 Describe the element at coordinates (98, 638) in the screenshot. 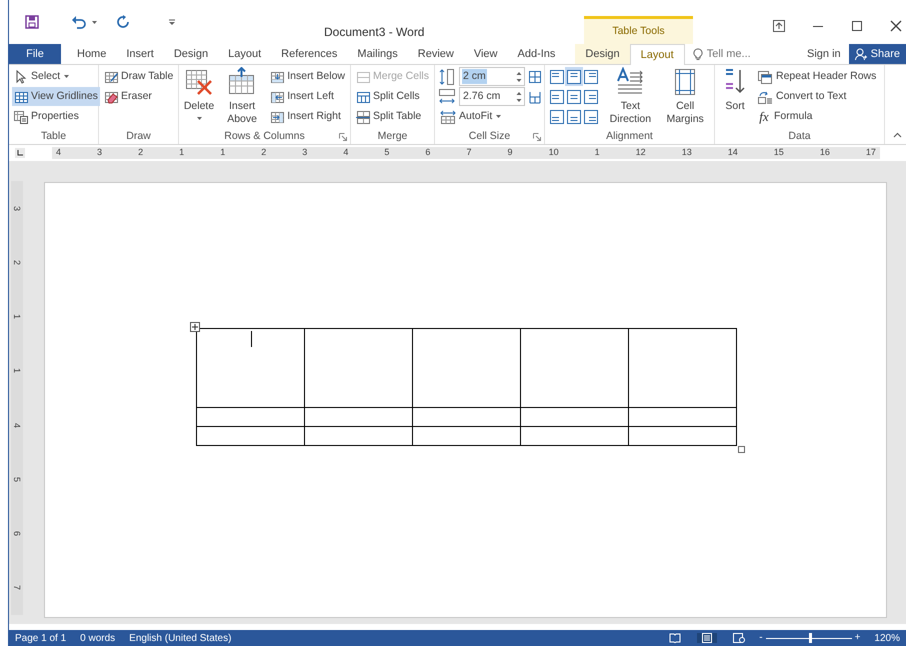

I see `word-count: 0 words` at that location.